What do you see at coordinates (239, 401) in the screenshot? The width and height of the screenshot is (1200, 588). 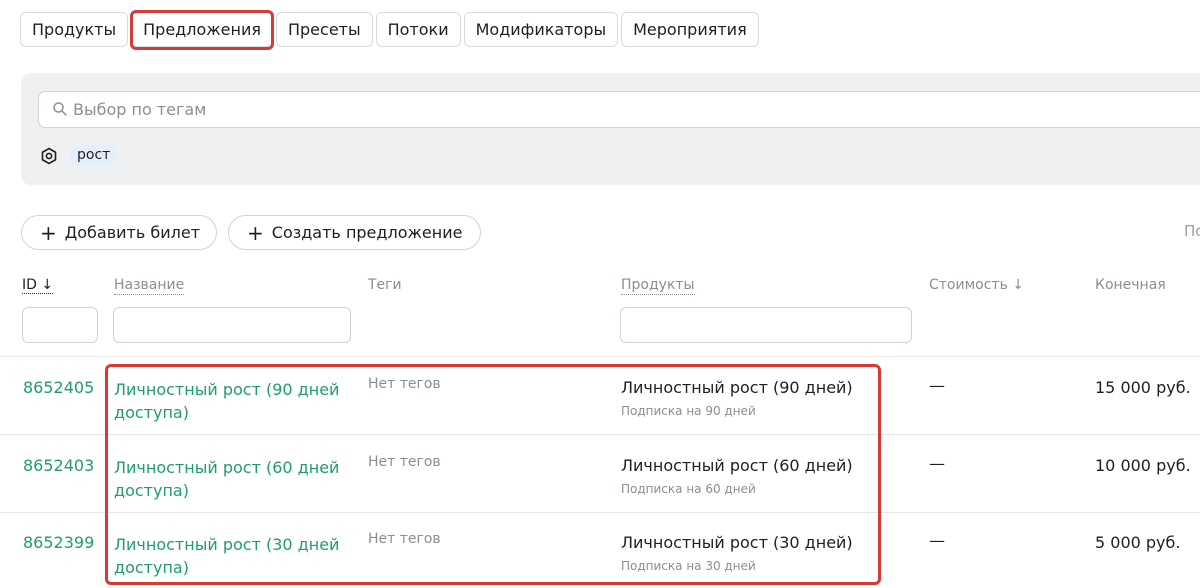 I see `row-name-link: Личностный рост (90 дней доступа)` at bounding box center [239, 401].